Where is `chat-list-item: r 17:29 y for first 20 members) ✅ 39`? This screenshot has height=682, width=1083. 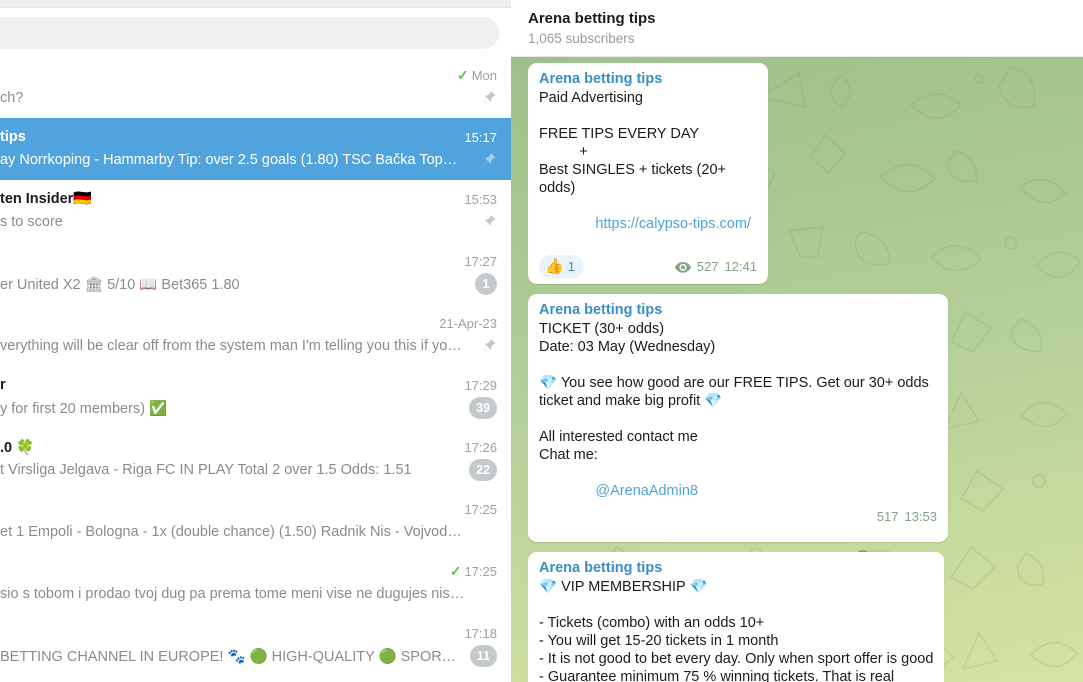 chat-list-item: r 17:29 y for first 20 members) ✅ 39 is located at coordinates (255, 397).